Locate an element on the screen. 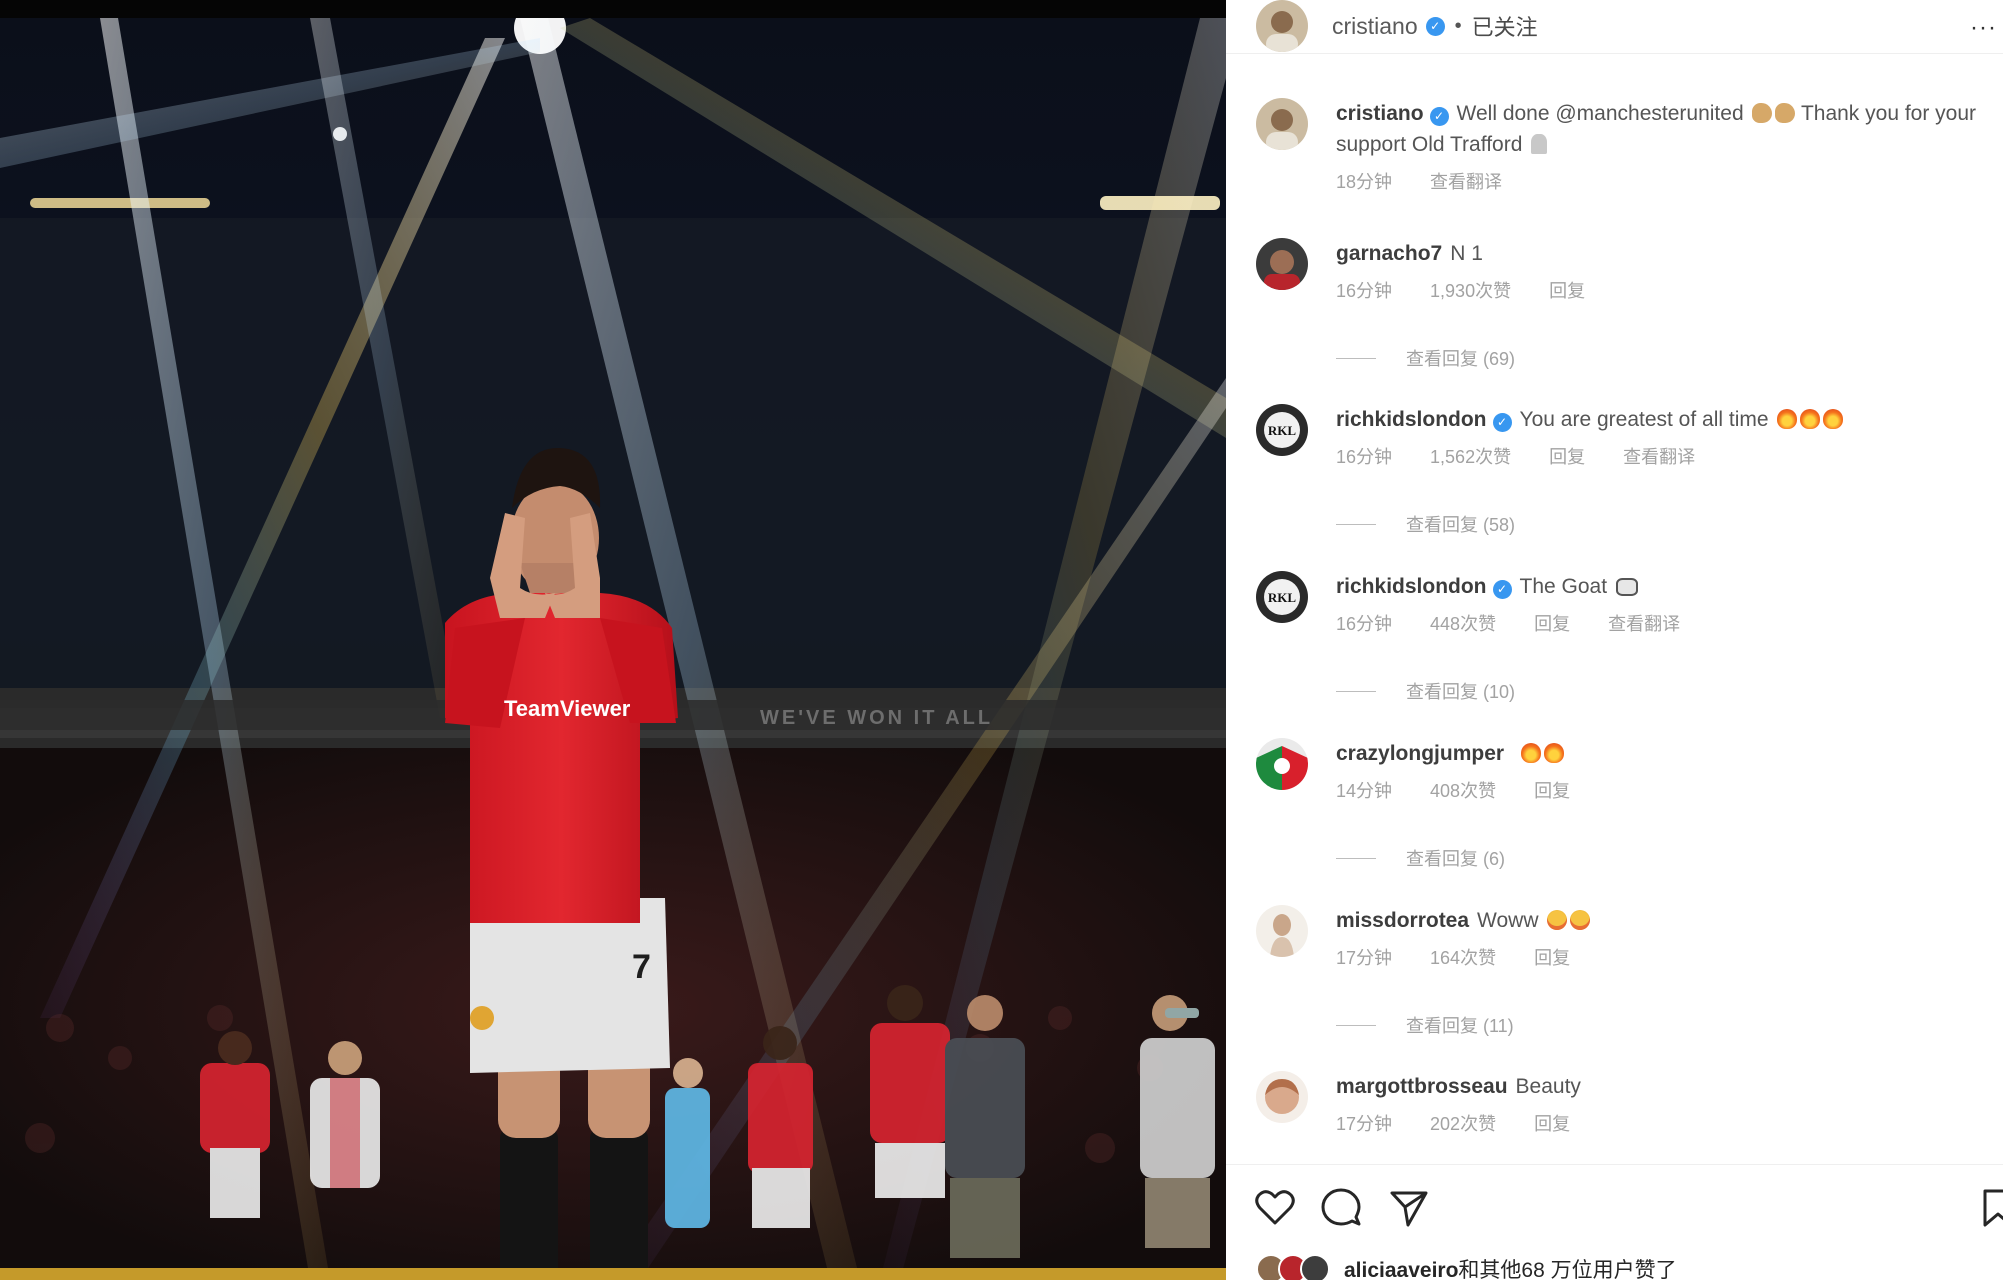 The image size is (2003, 1280). comment-meta: 17分钟 164次赞 回复 is located at coordinates (1666, 957).